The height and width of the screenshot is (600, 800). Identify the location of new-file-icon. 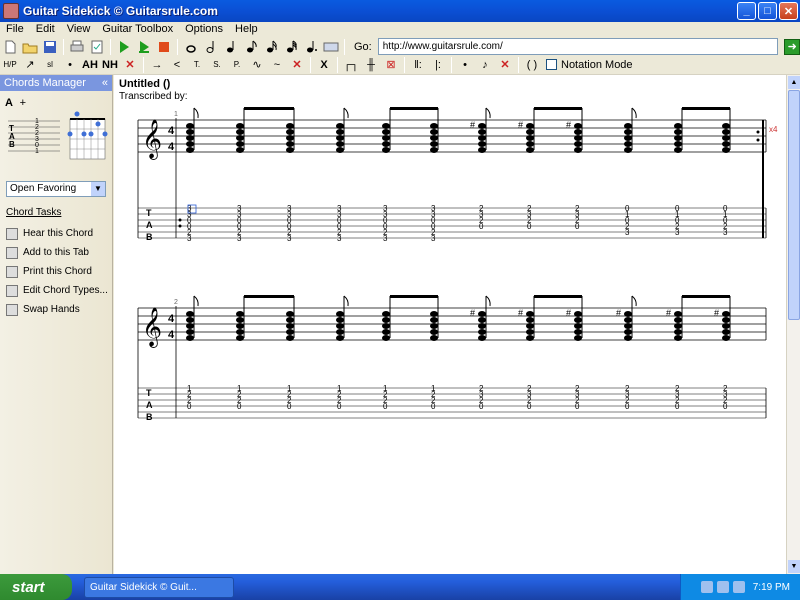
(10, 47).